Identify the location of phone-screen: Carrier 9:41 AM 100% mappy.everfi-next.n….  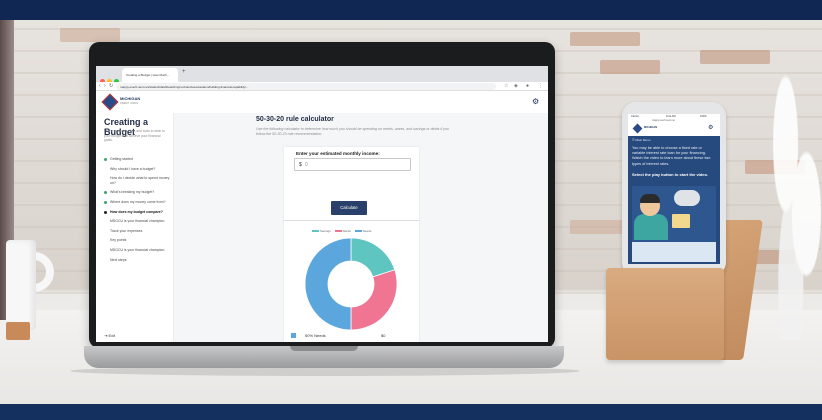
(674, 189).